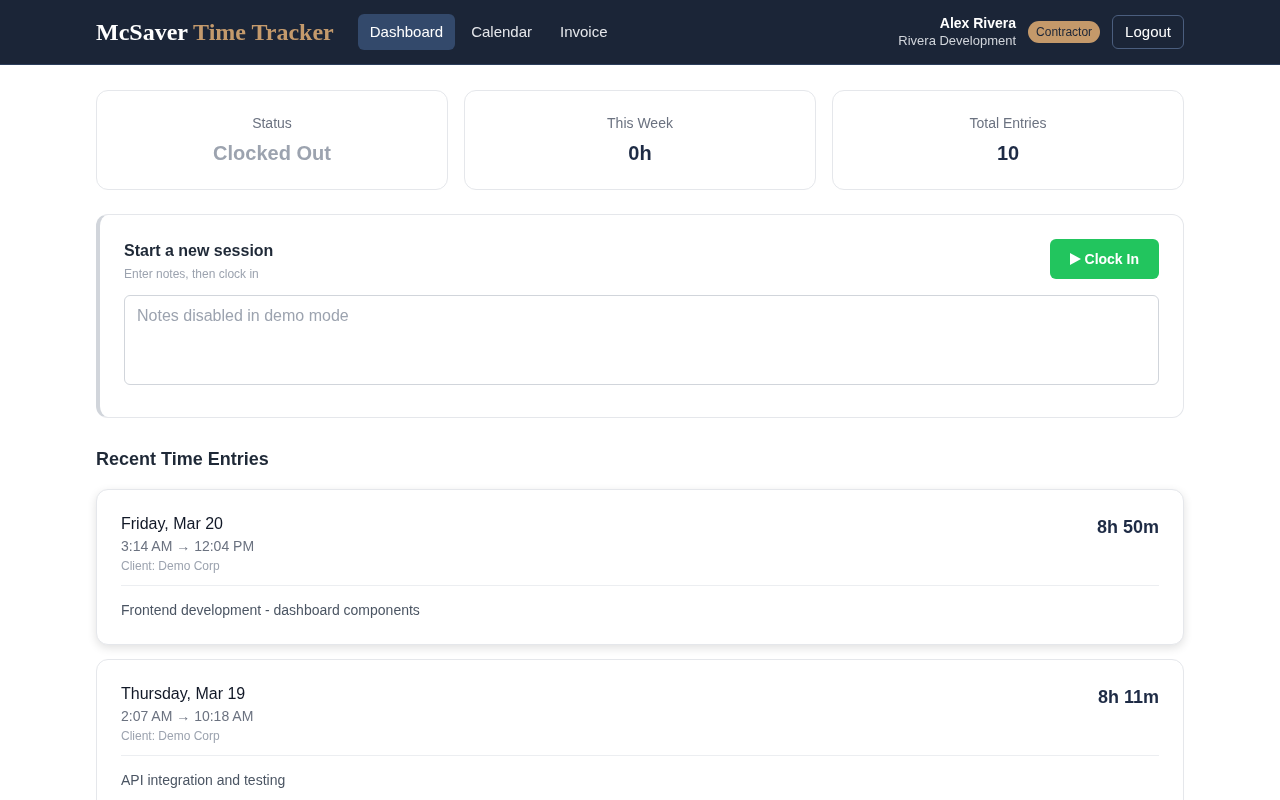 The image size is (1280, 800). I want to click on entry-notes: API integration and testing, so click(203, 780).